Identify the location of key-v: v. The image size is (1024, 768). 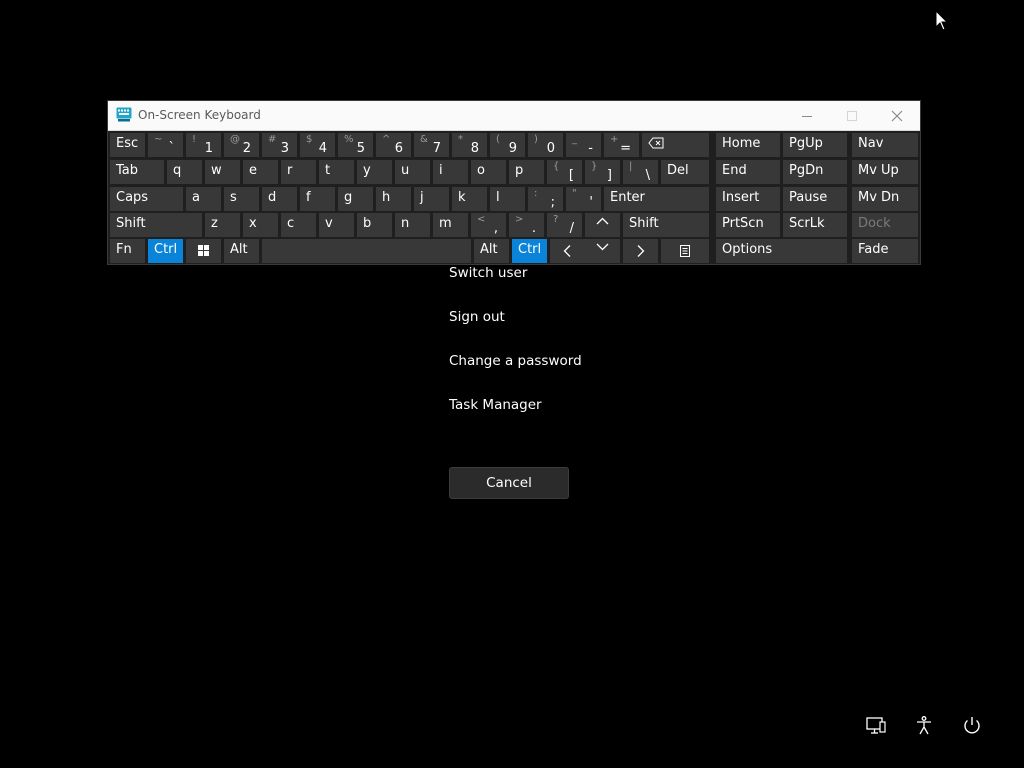
(336, 225).